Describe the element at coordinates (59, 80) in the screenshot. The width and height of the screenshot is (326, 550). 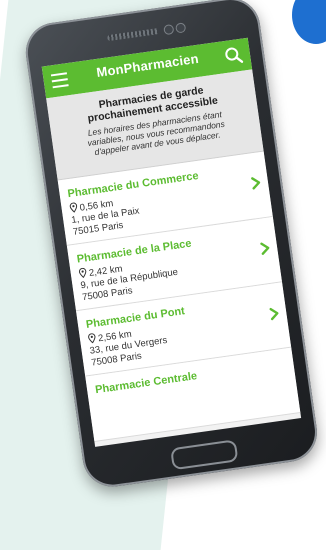
I see `hamburger-menu-icon` at that location.